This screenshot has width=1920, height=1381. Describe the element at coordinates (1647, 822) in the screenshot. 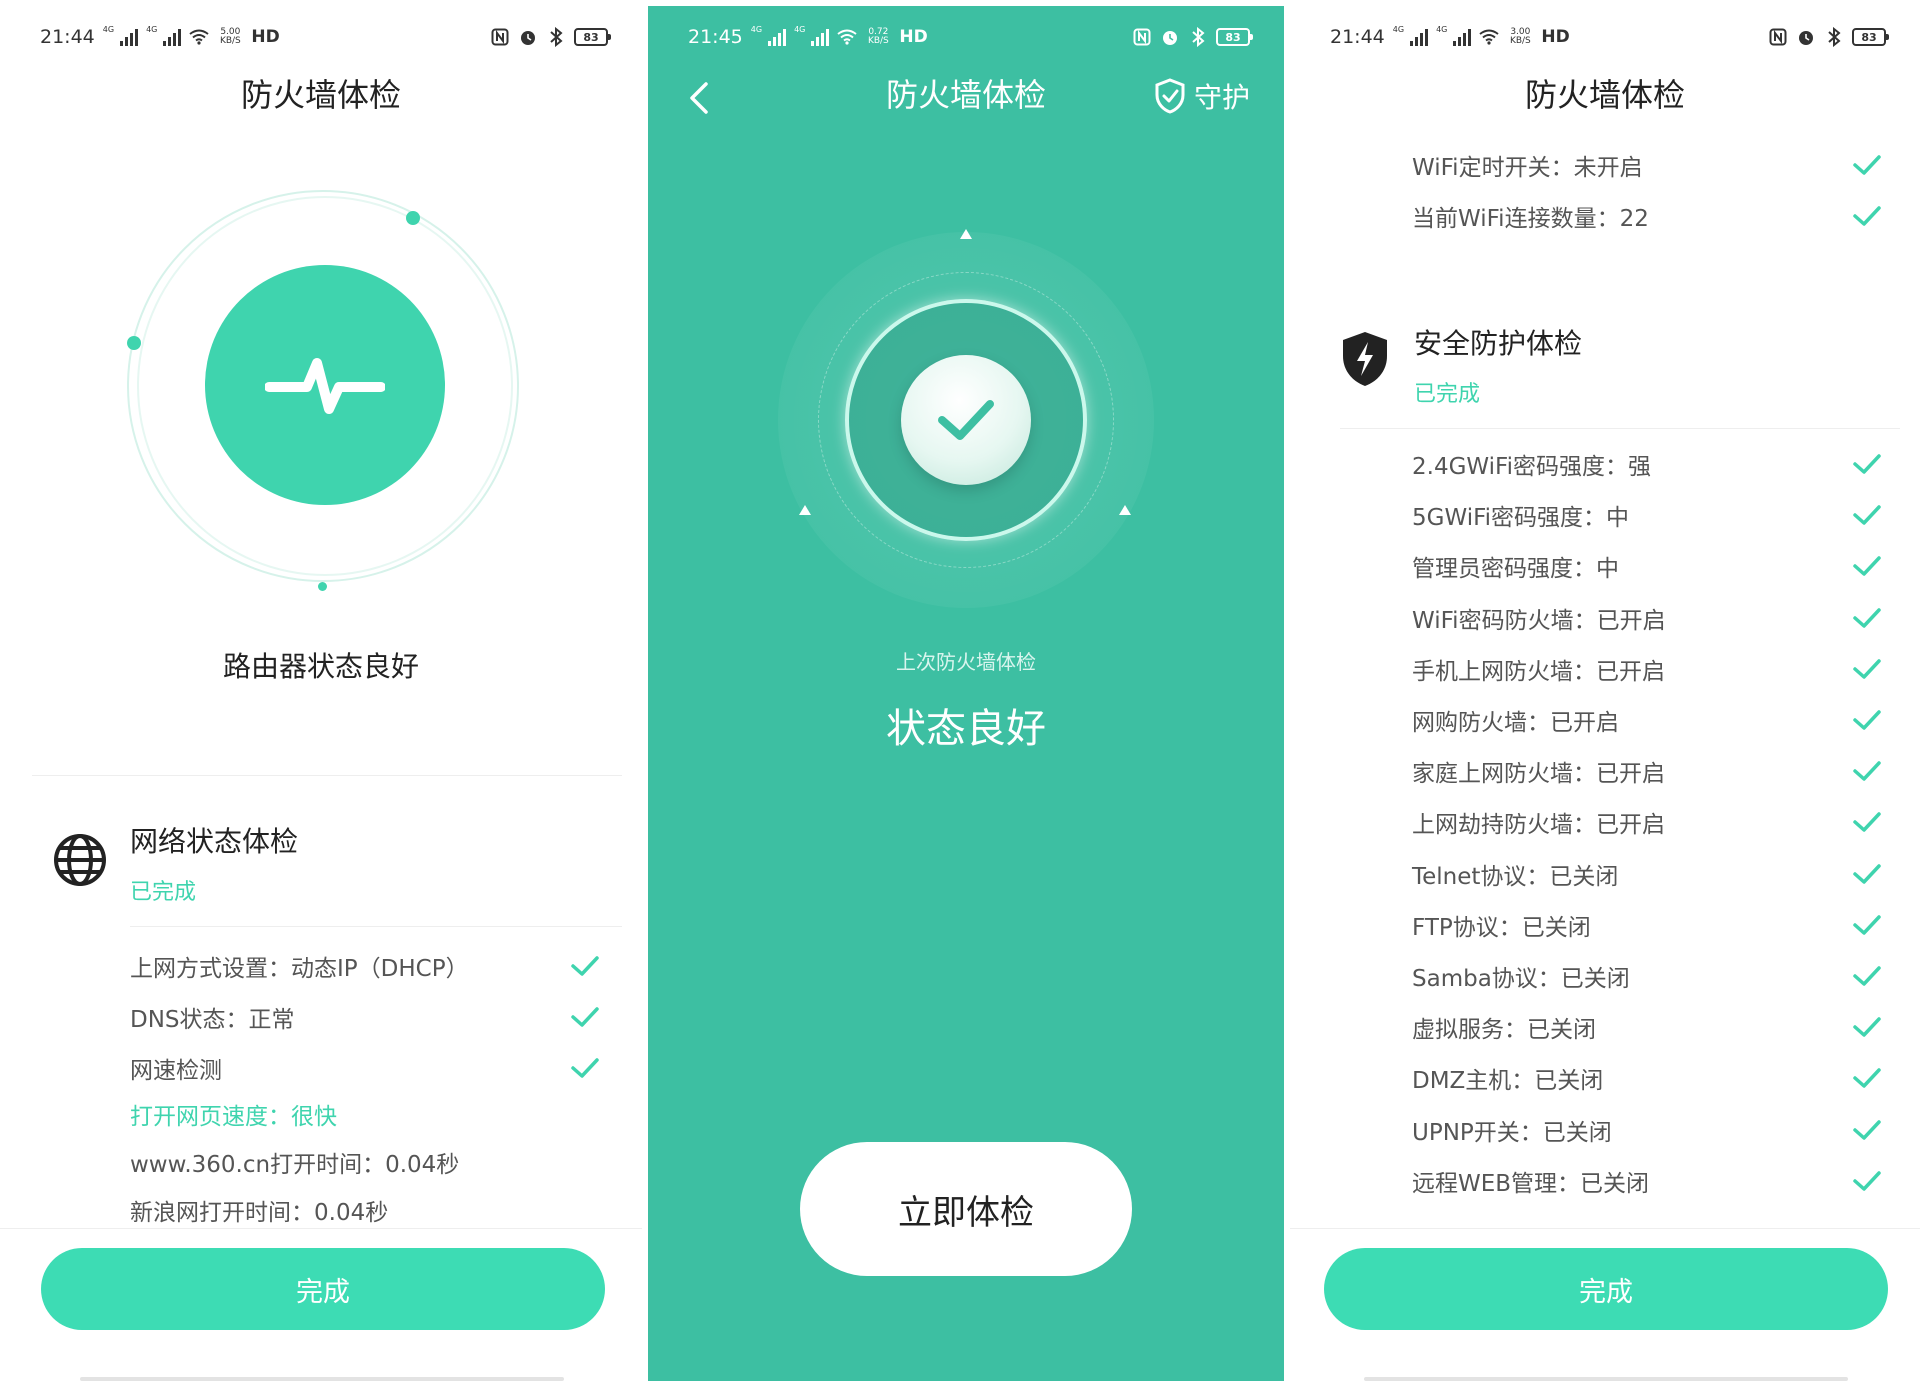

I see `check-item: 上网劫持防火墙：已开启` at that location.